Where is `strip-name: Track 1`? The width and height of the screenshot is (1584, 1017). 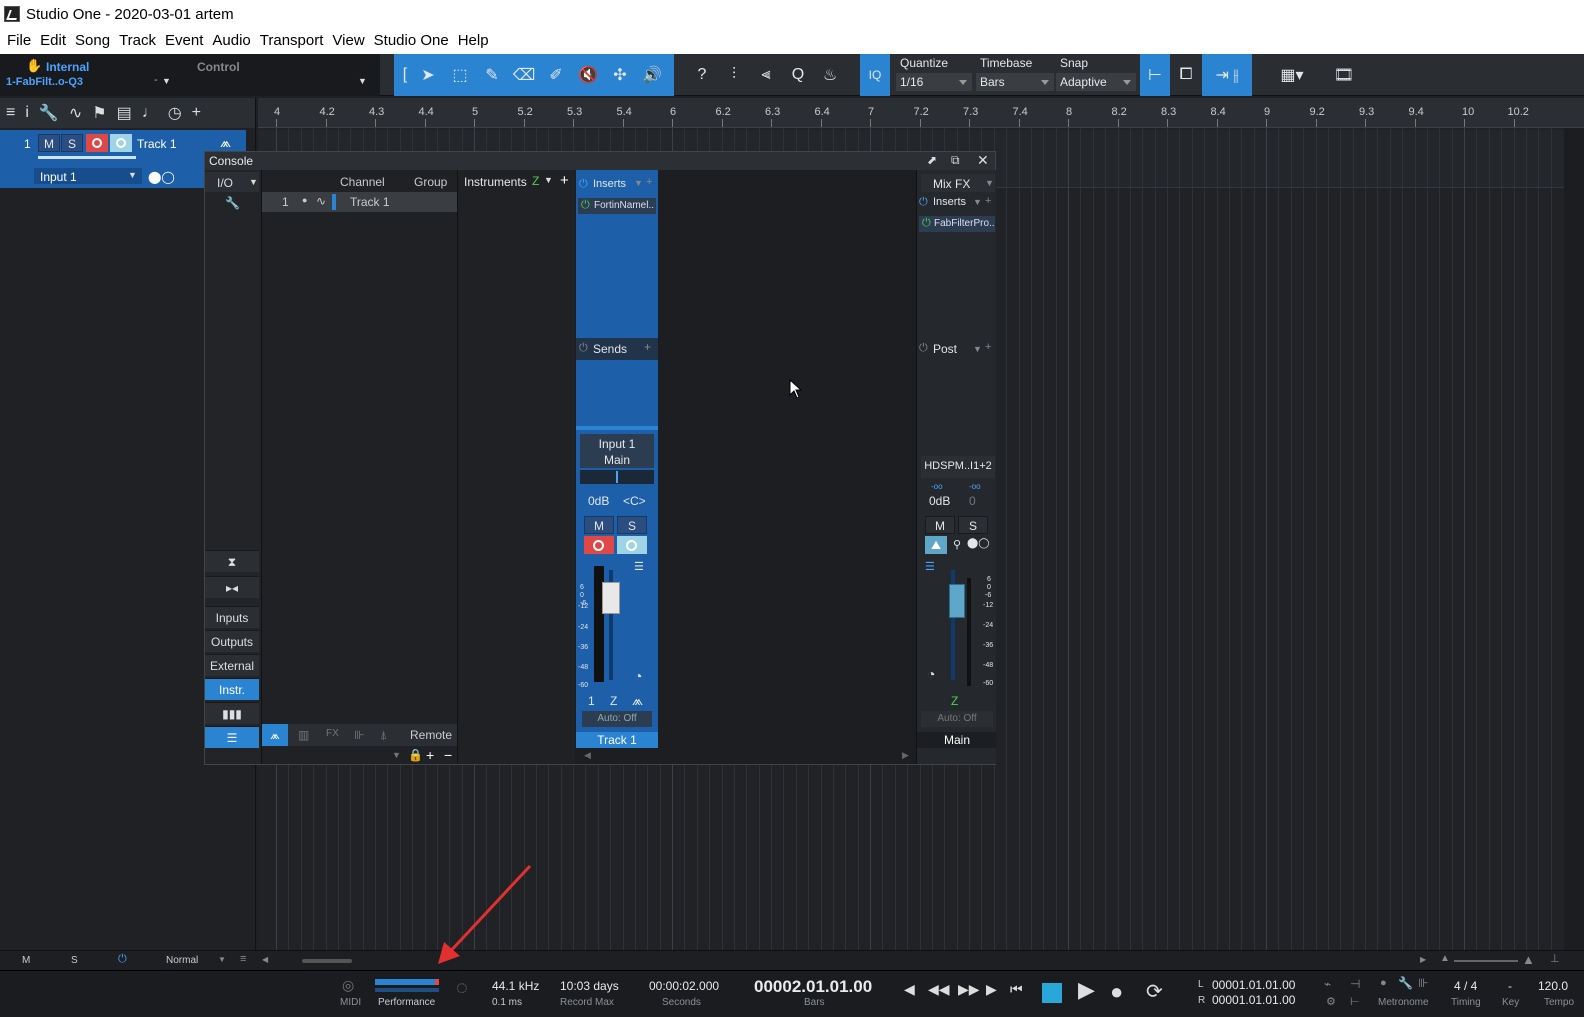 strip-name: Track 1 is located at coordinates (617, 740).